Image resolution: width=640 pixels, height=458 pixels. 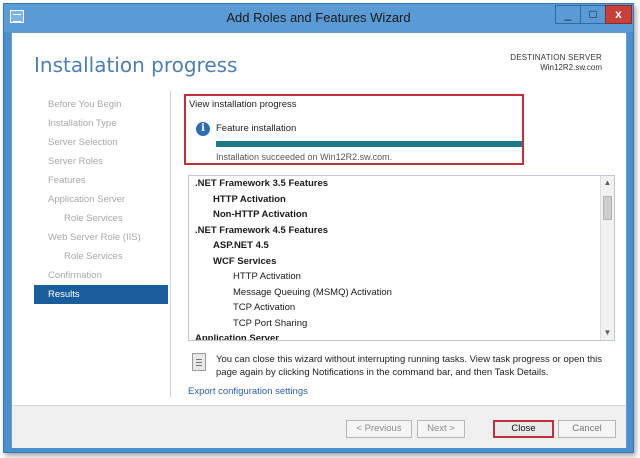 What do you see at coordinates (441, 429) in the screenshot?
I see `next-button: Next >` at bounding box center [441, 429].